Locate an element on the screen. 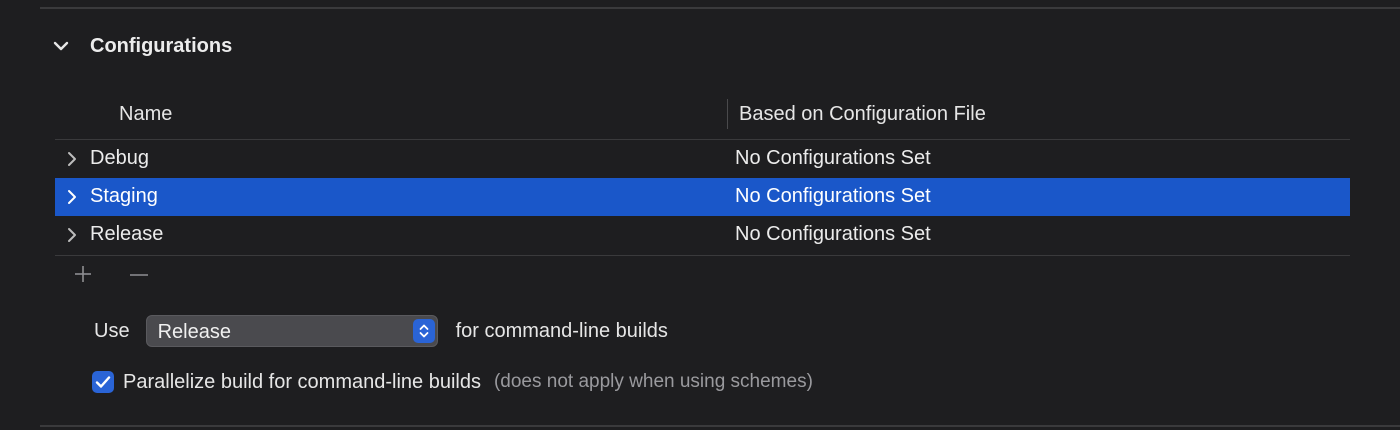 This screenshot has height=430, width=1400. use-suffix-label: for command-line builds is located at coordinates (561, 330).